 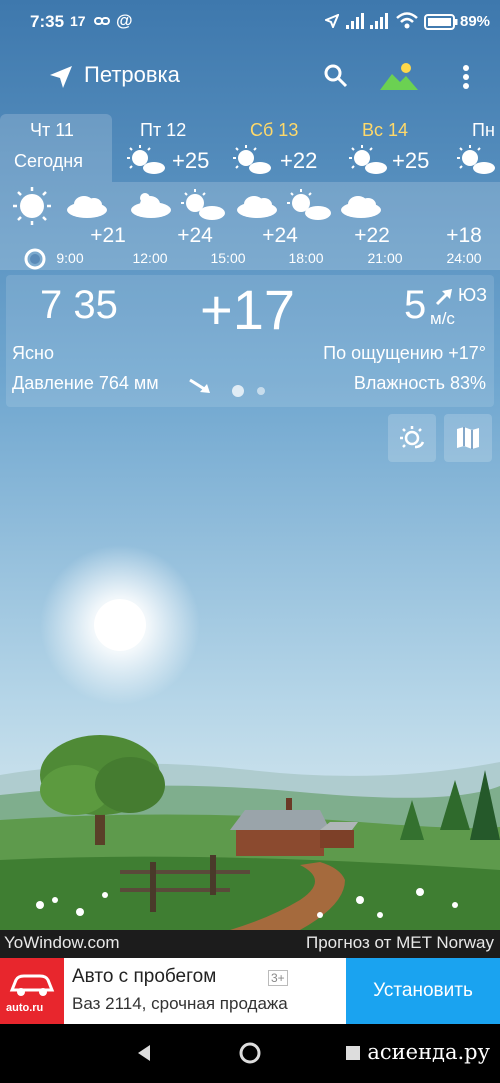 I want to click on status-time: 7:35, so click(x=47, y=21).